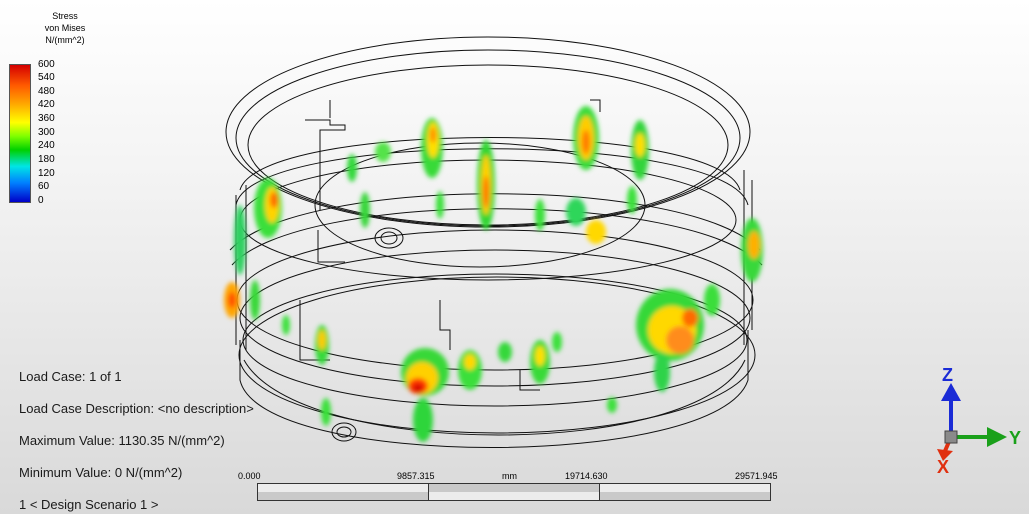  Describe the element at coordinates (101, 472) in the screenshot. I see `minimum-value-text: Minimum Value: 0 N/(mm^2)` at that location.